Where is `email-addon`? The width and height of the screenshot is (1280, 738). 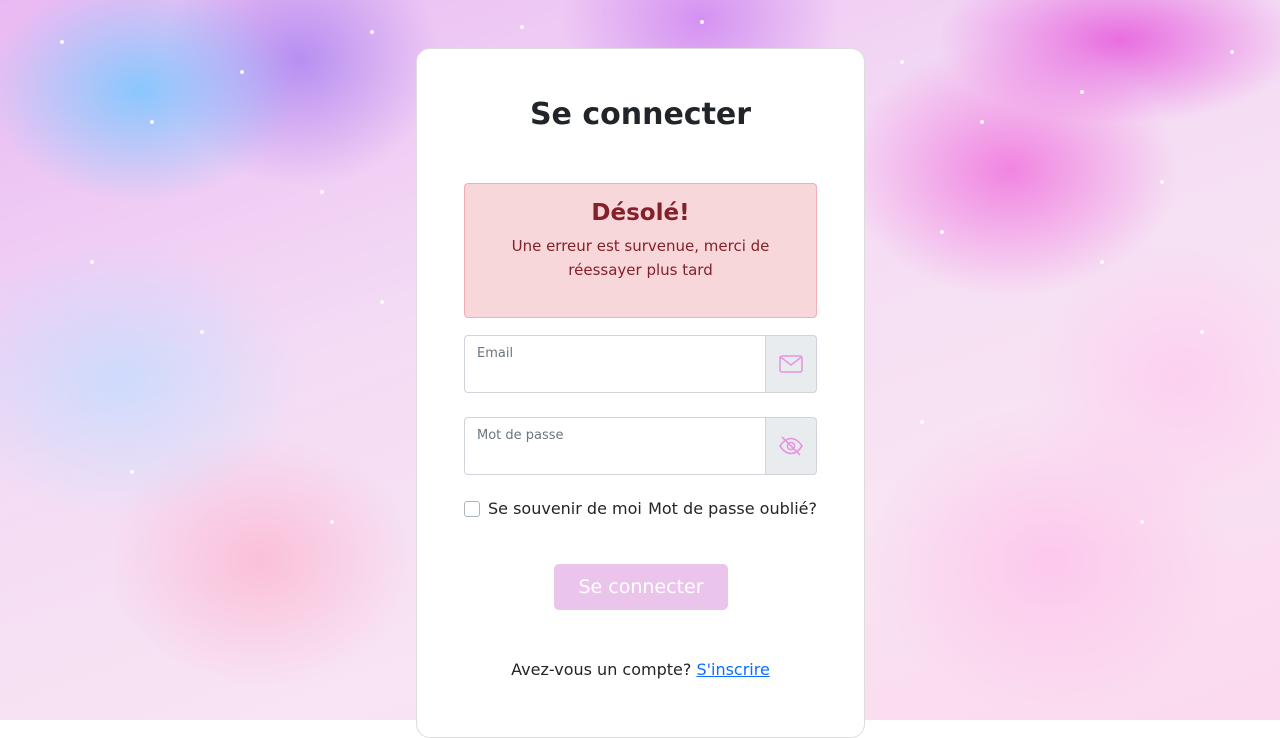
email-addon is located at coordinates (791, 364).